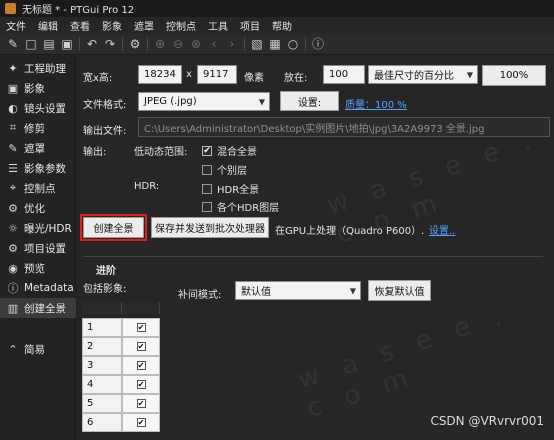 This screenshot has width=554, height=440. I want to click on save-icon: ▤, so click(49, 44).